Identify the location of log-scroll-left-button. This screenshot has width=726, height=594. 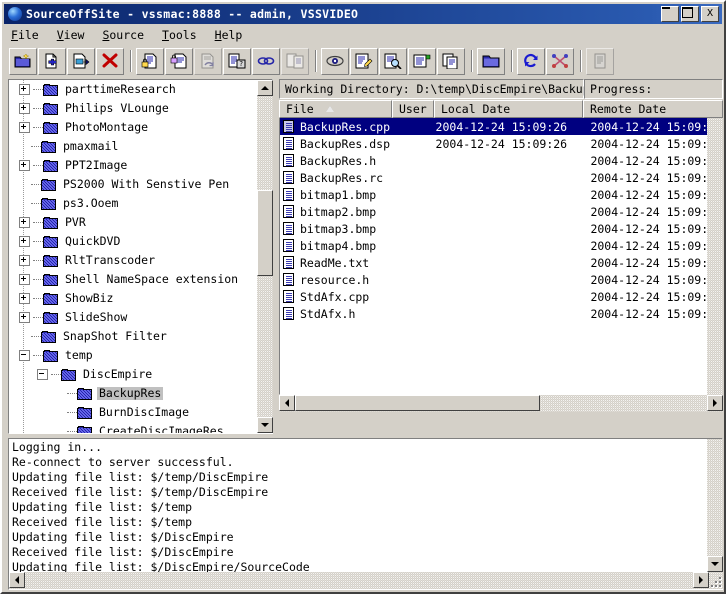
(17, 580).